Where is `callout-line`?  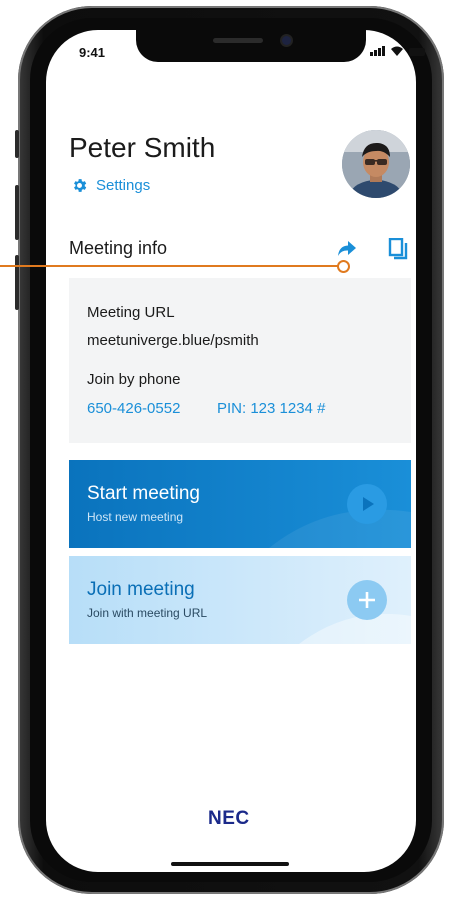
callout-line is located at coordinates (170, 266).